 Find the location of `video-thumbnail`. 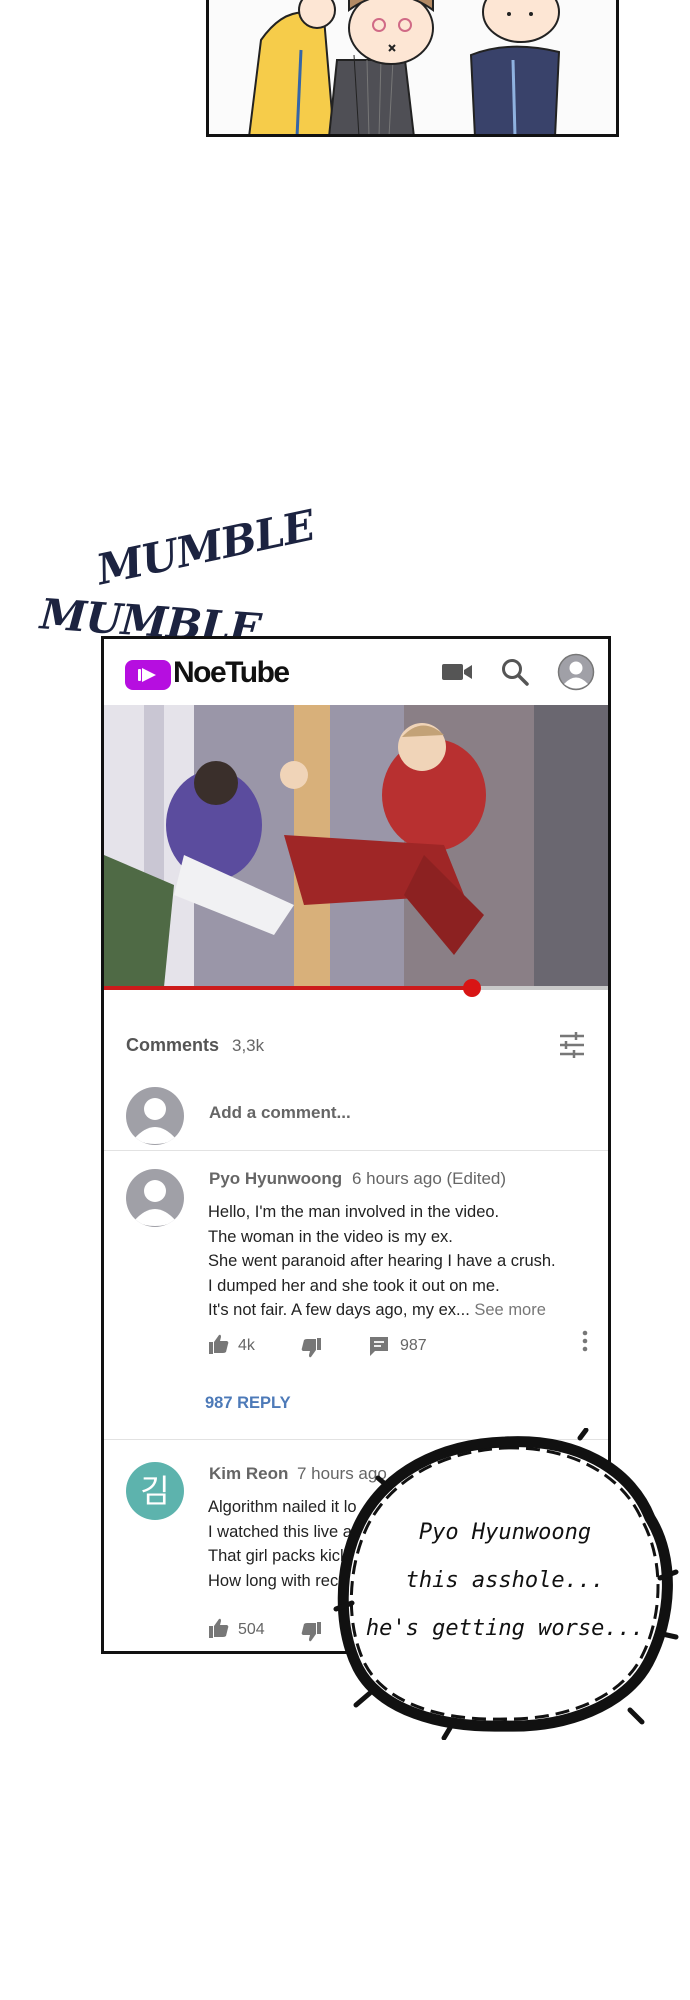

video-thumbnail is located at coordinates (356, 846).